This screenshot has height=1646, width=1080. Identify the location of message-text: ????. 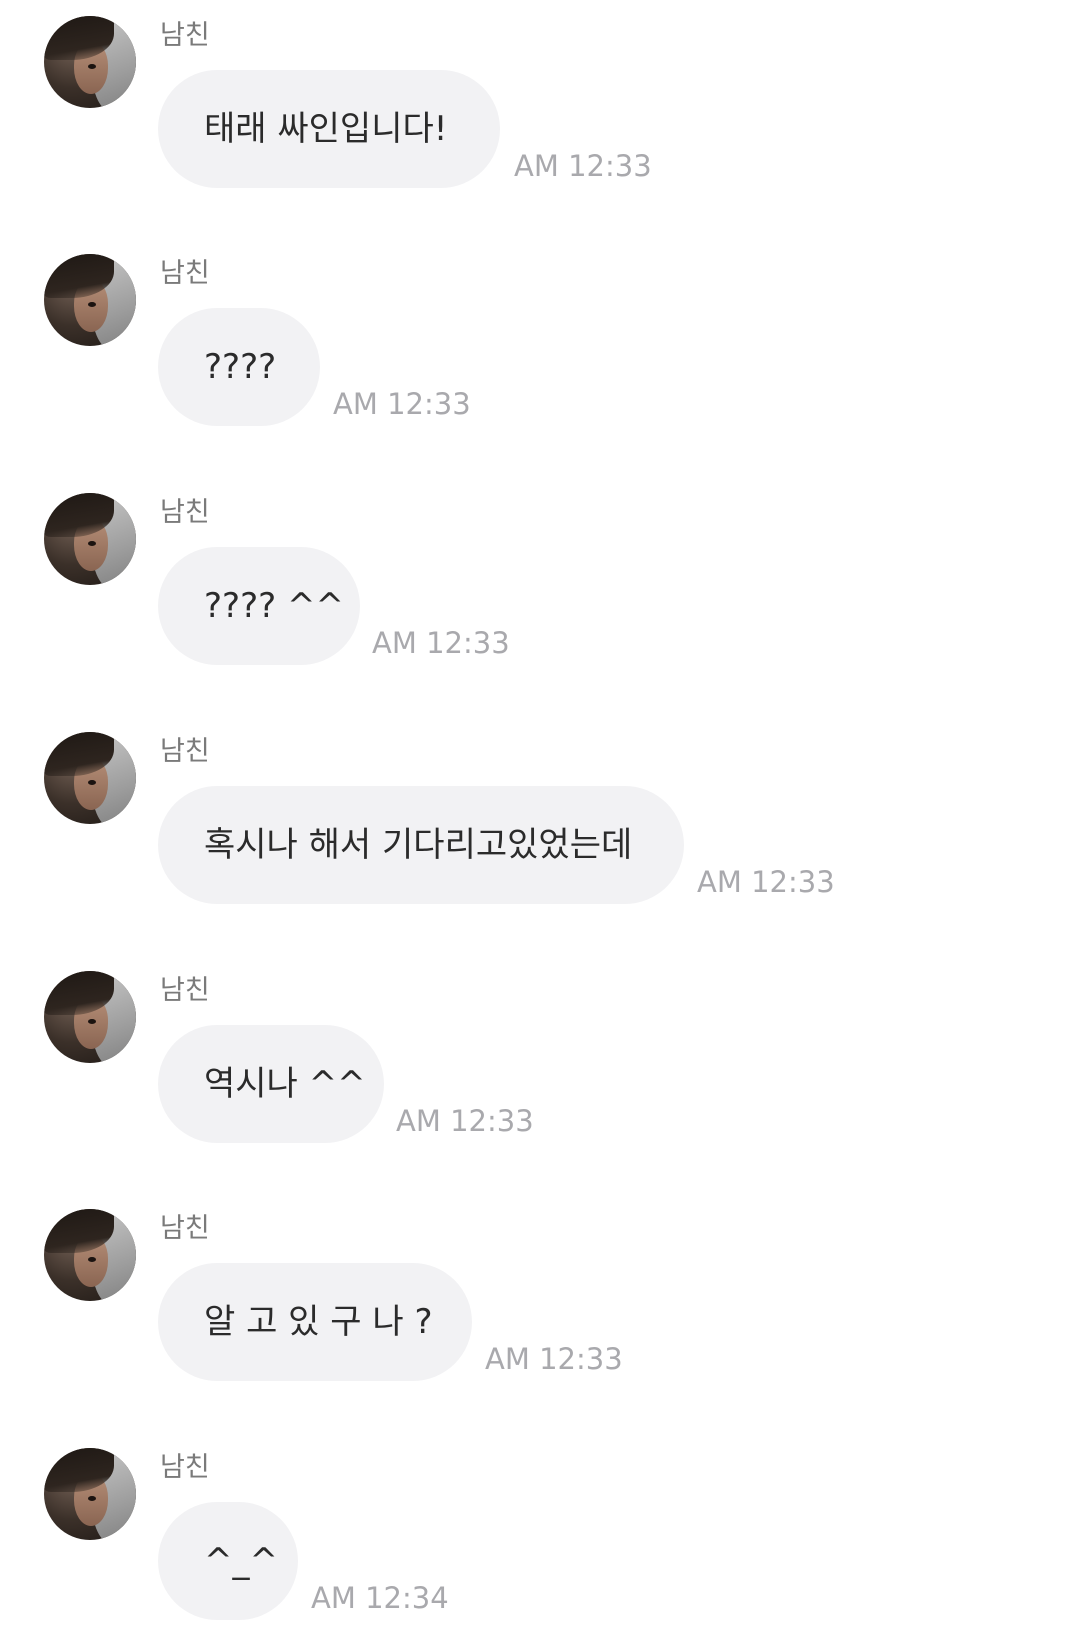
(240, 367).